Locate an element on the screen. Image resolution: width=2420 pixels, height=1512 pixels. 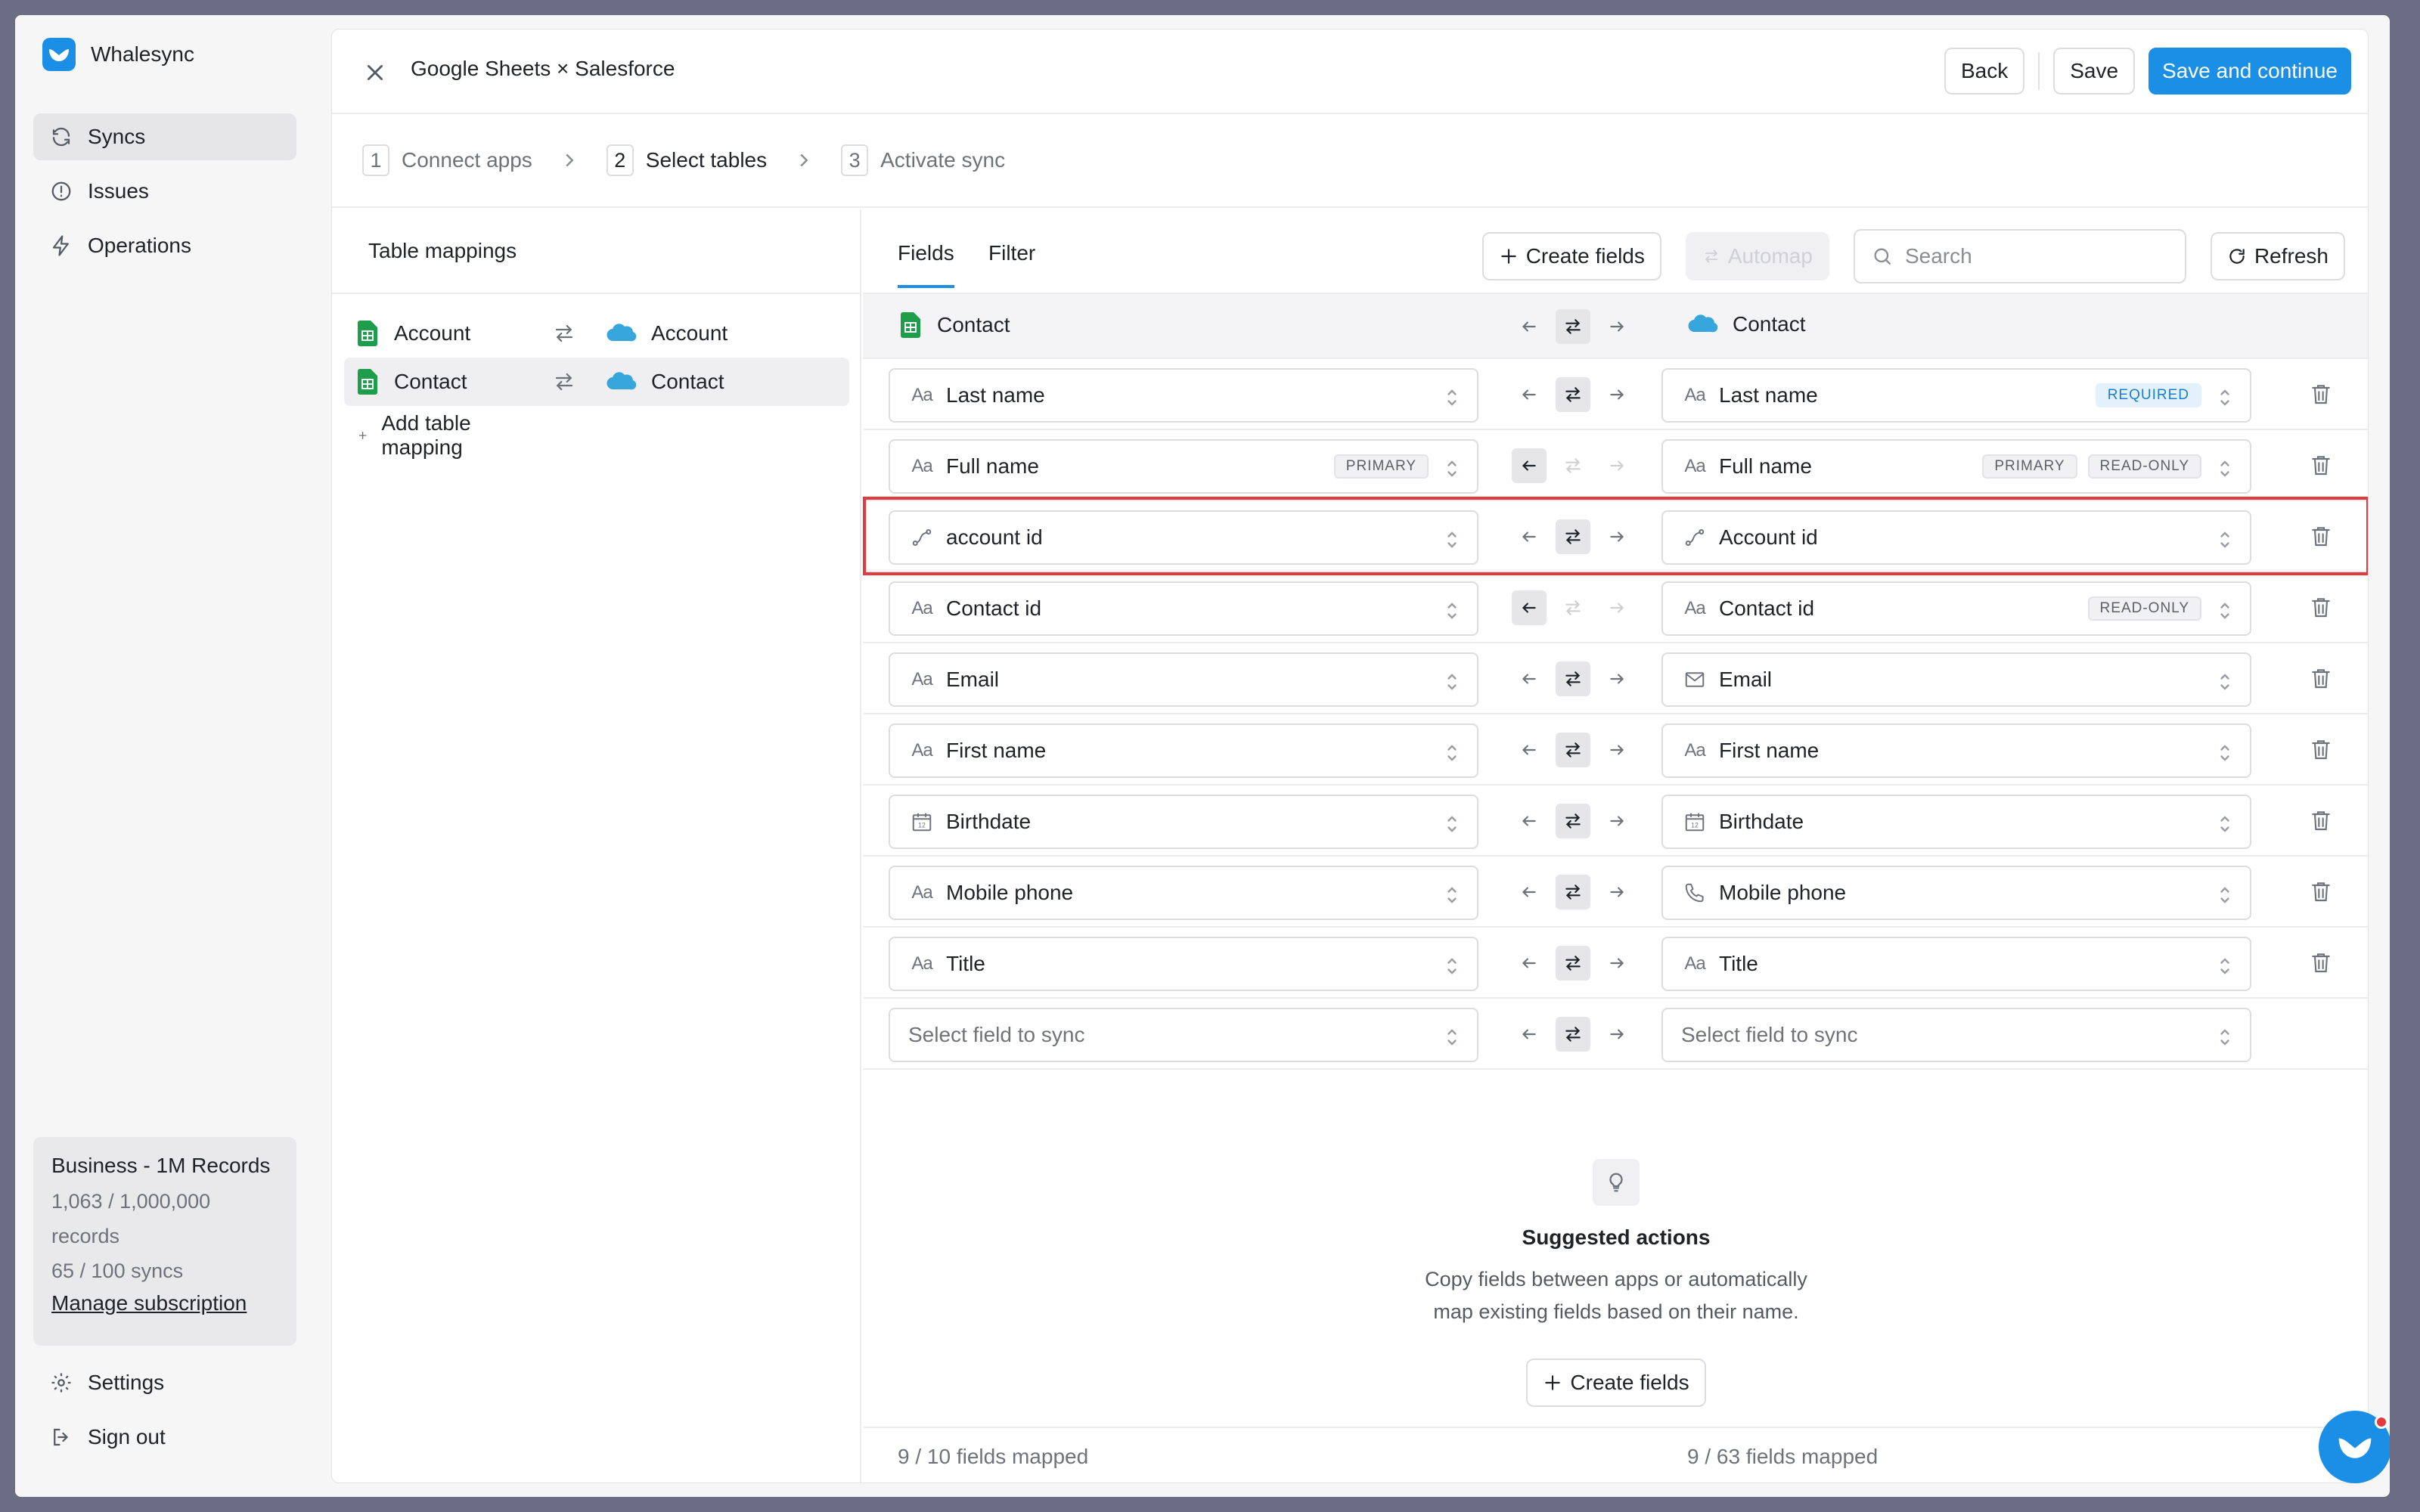
target-field-select: Email is located at coordinates (1956, 679).